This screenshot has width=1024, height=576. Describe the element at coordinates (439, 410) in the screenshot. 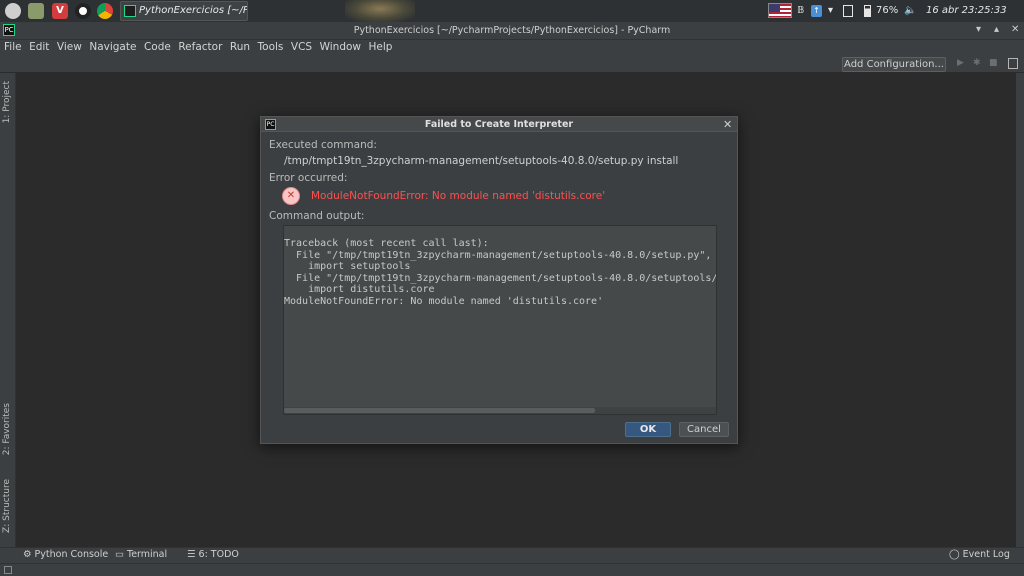

I see `horizontal-scrollbar-thumb` at that location.